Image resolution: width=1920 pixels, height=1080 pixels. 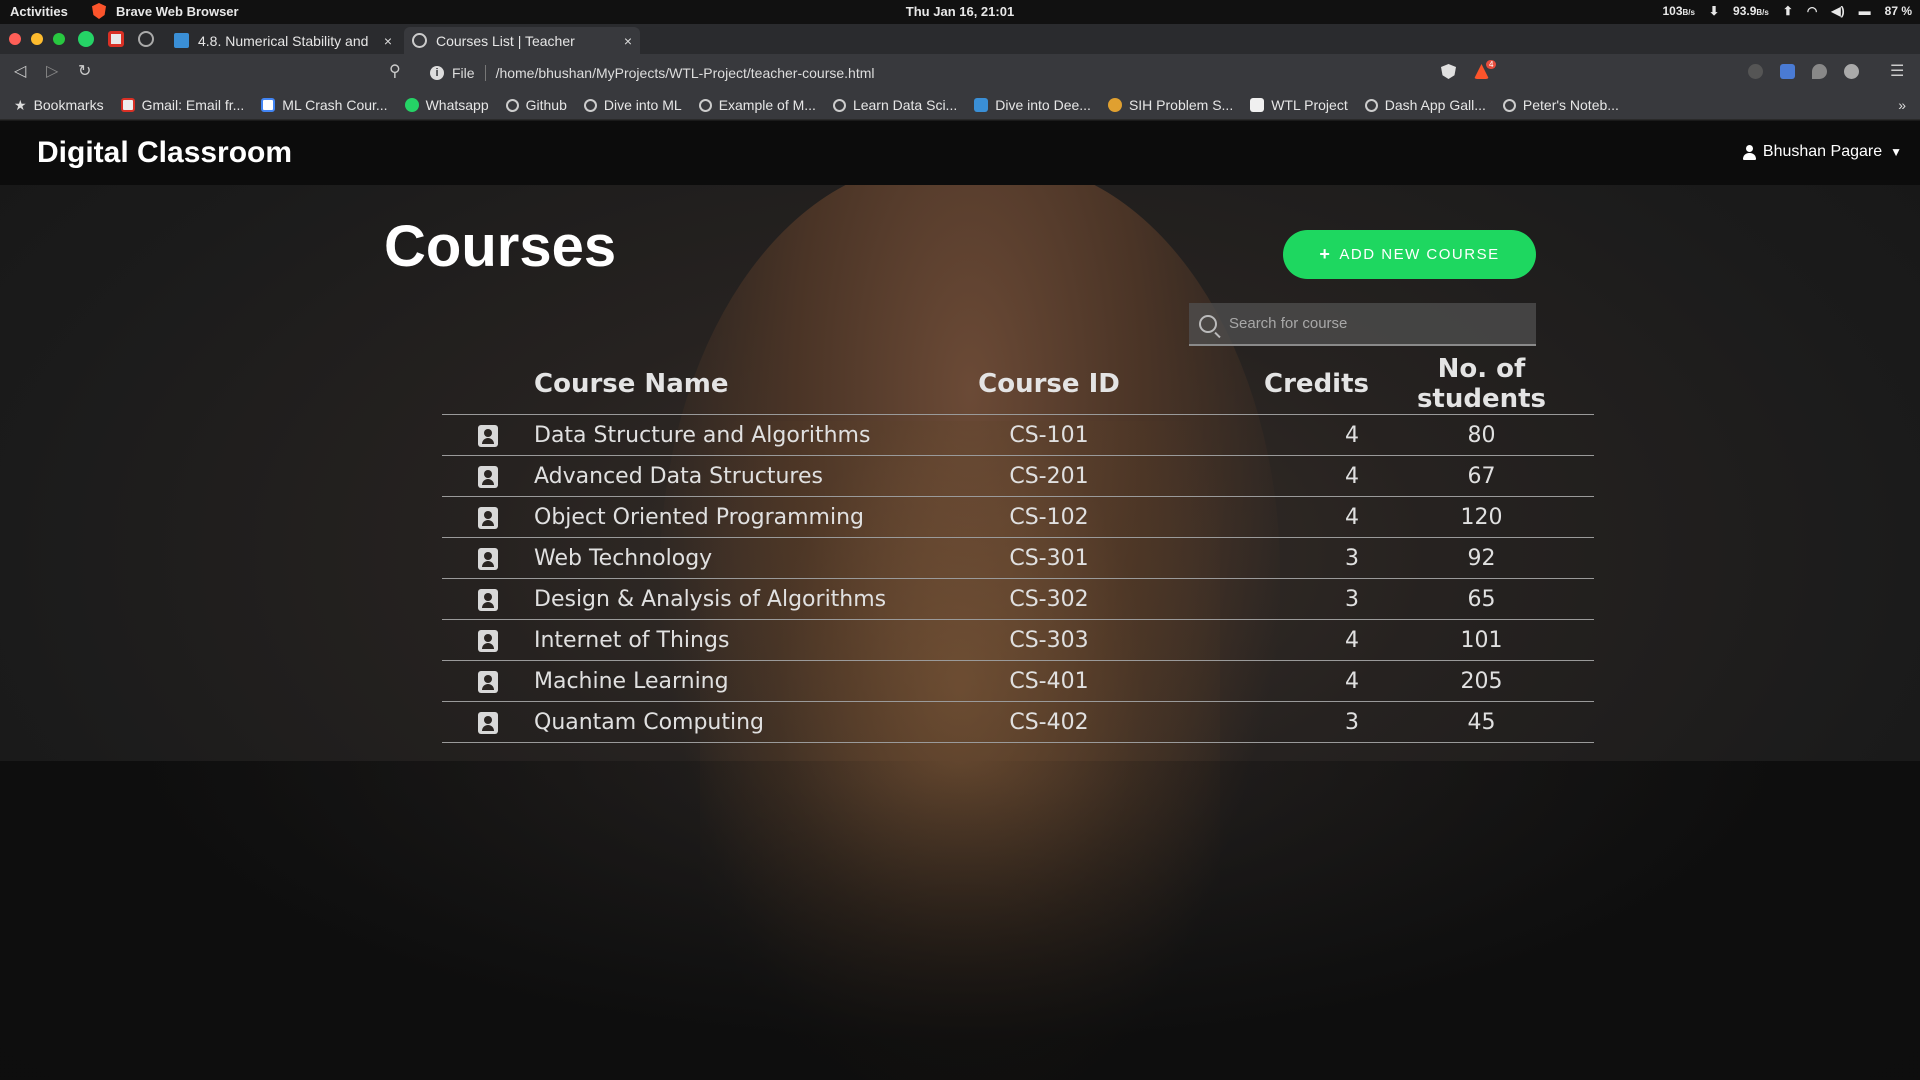 I want to click on course-name: Advanced Data Structures, so click(x=731, y=476).